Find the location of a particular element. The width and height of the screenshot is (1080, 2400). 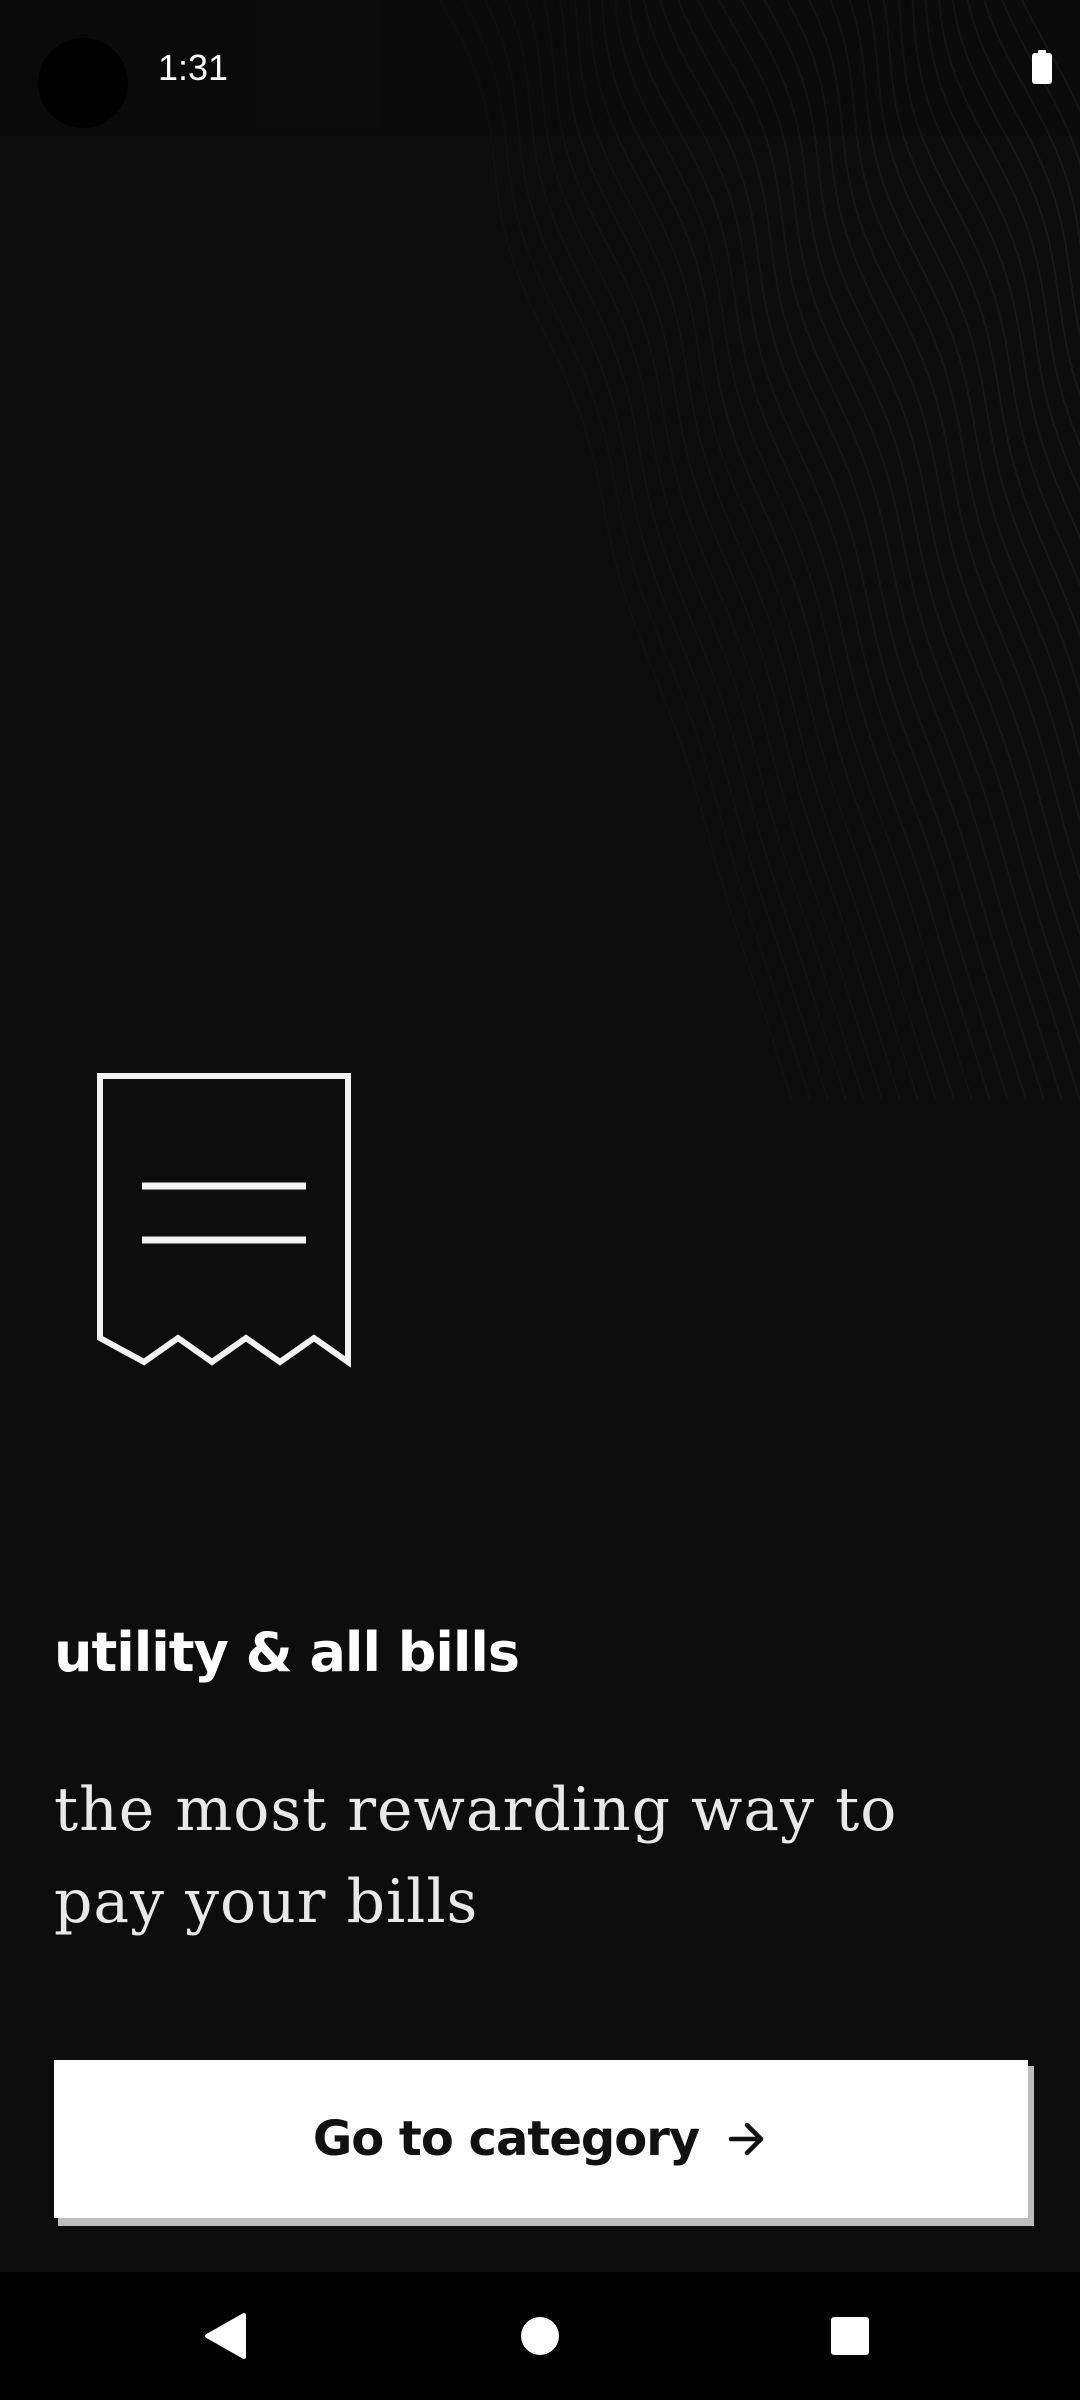

home-button is located at coordinates (540, 2336).